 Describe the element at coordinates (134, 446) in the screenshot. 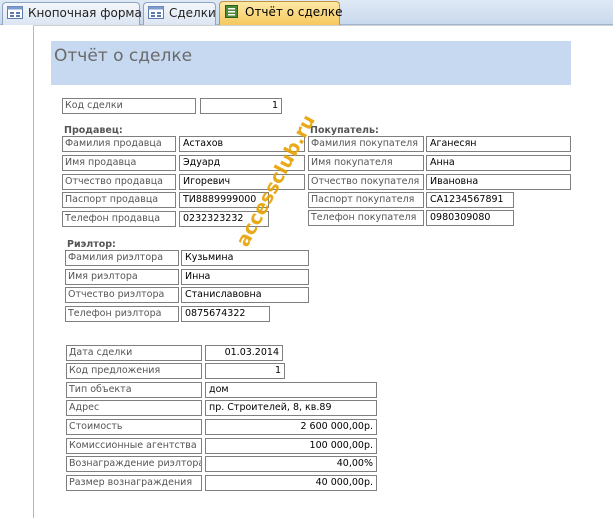

I see `agency-commission-label: Комиссионные агентства` at that location.